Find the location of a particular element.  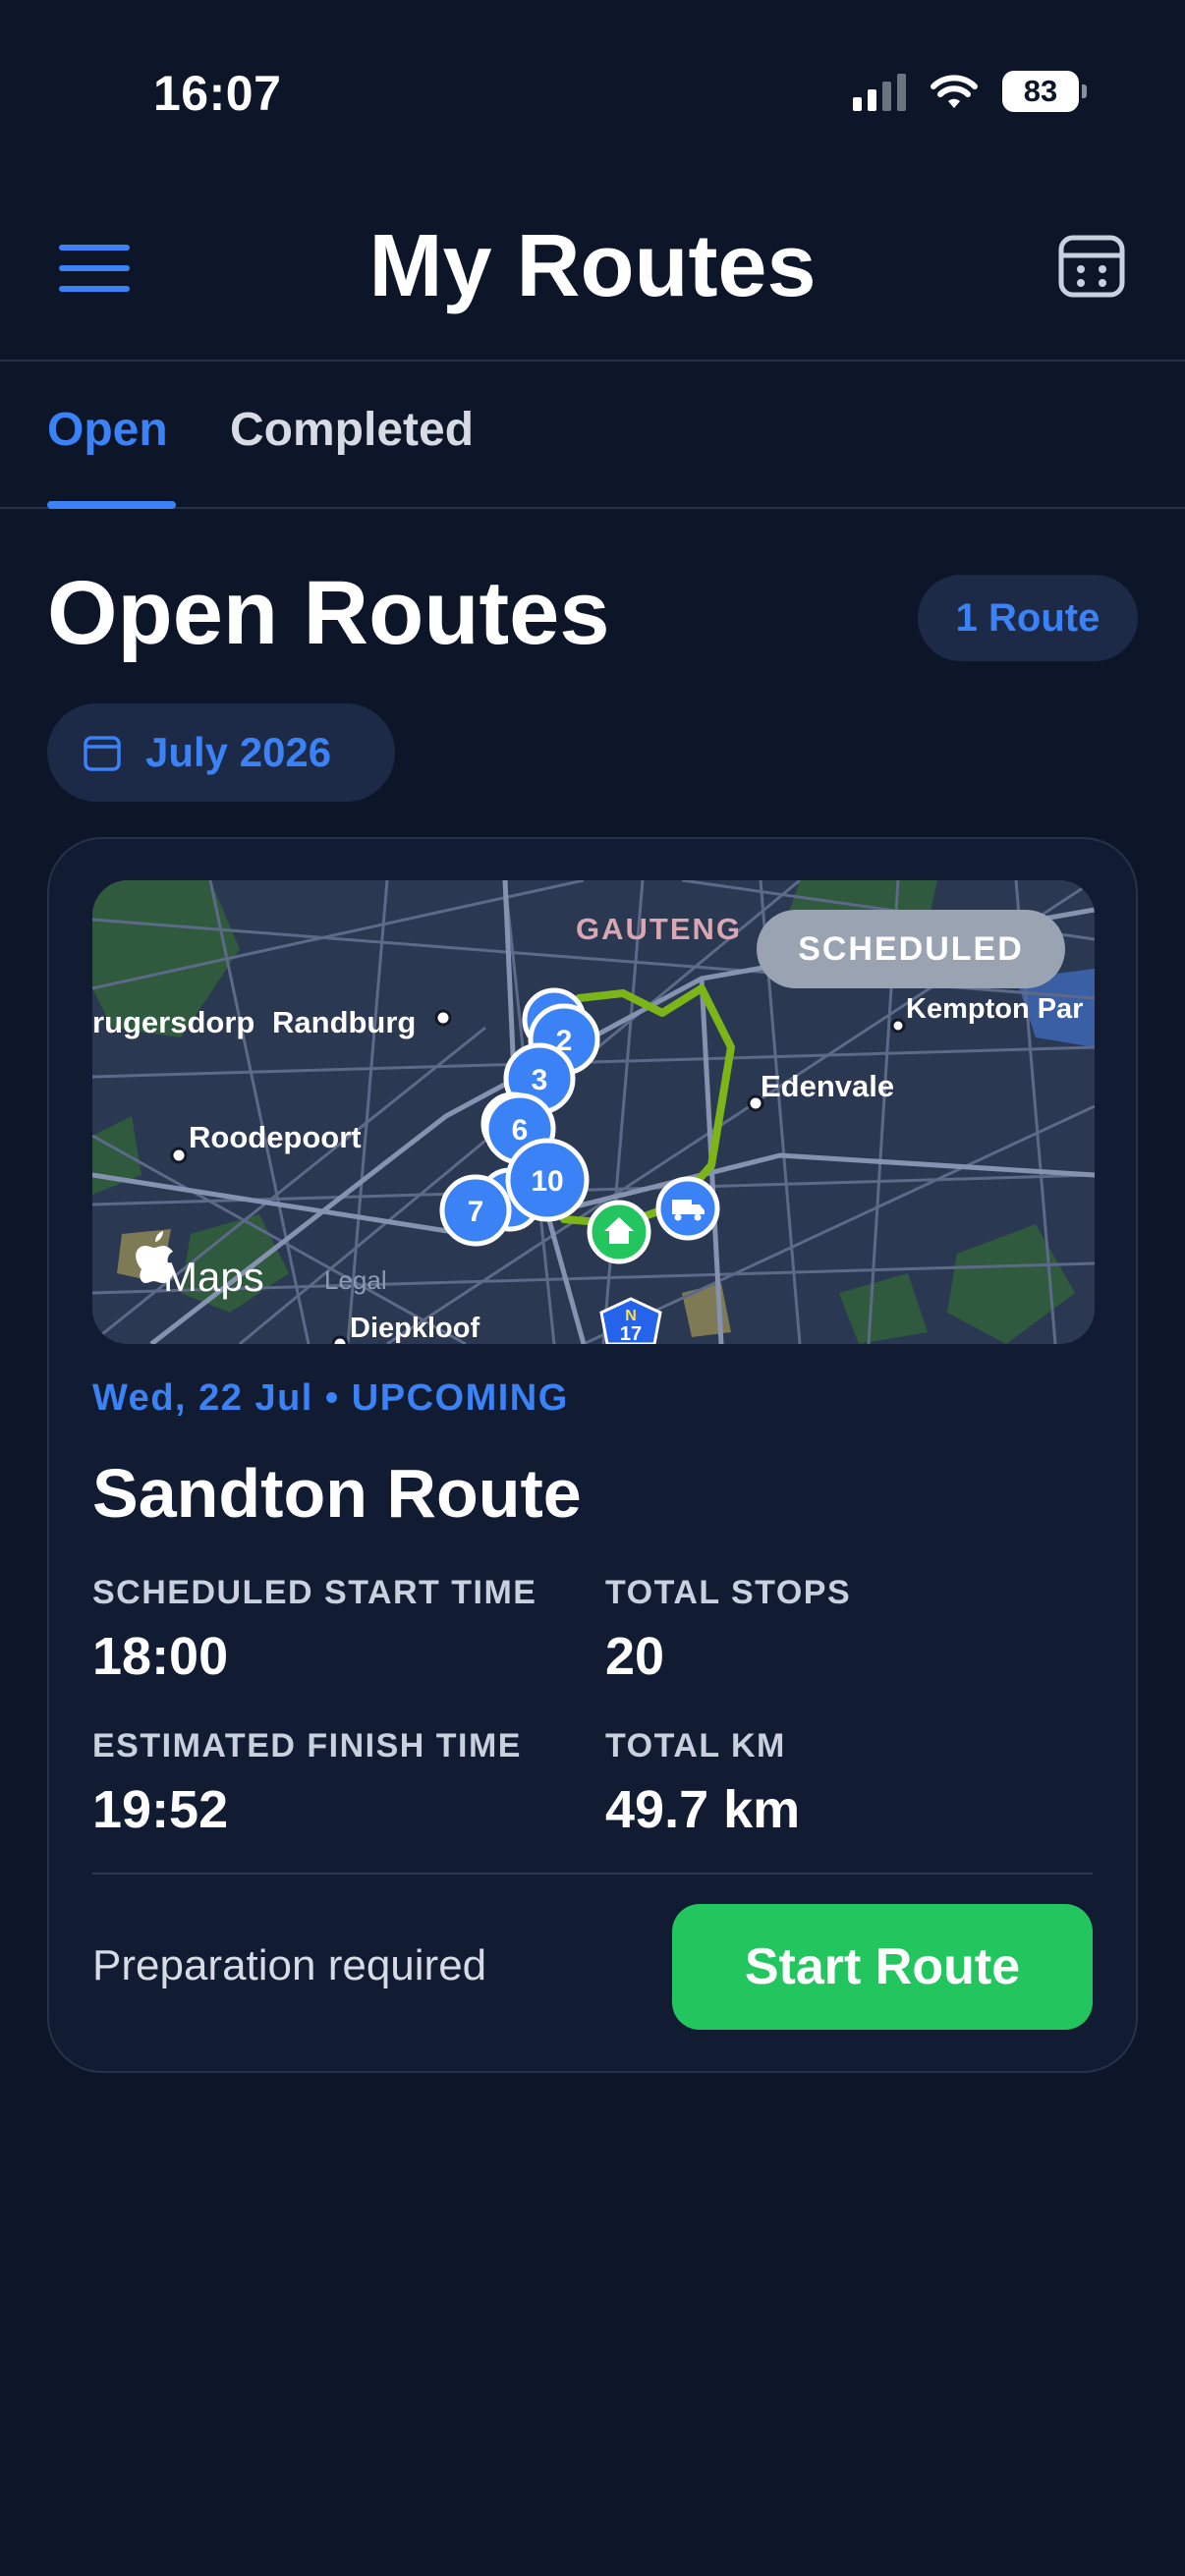

tab-completed: Completed is located at coordinates (352, 430).